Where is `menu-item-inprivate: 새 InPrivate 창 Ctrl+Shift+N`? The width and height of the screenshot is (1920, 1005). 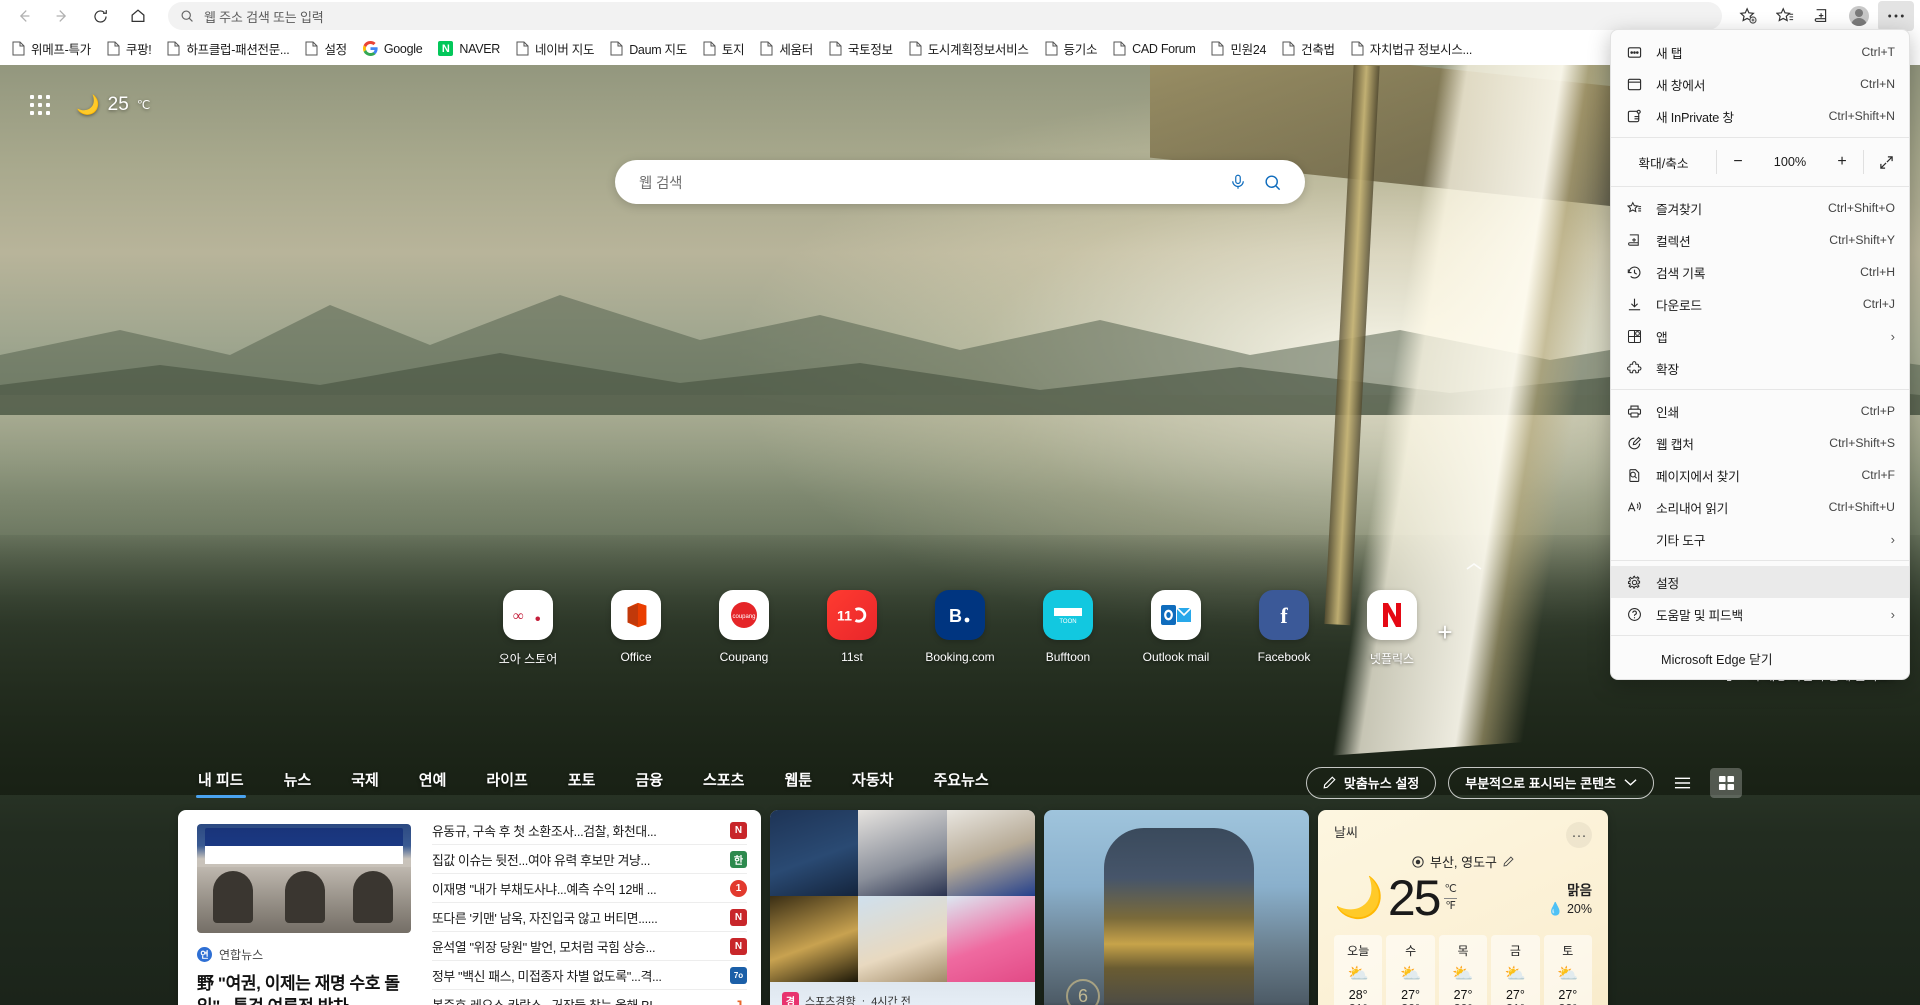
menu-item-inprivate: 새 InPrivate 창 Ctrl+Shift+N is located at coordinates (1760, 116).